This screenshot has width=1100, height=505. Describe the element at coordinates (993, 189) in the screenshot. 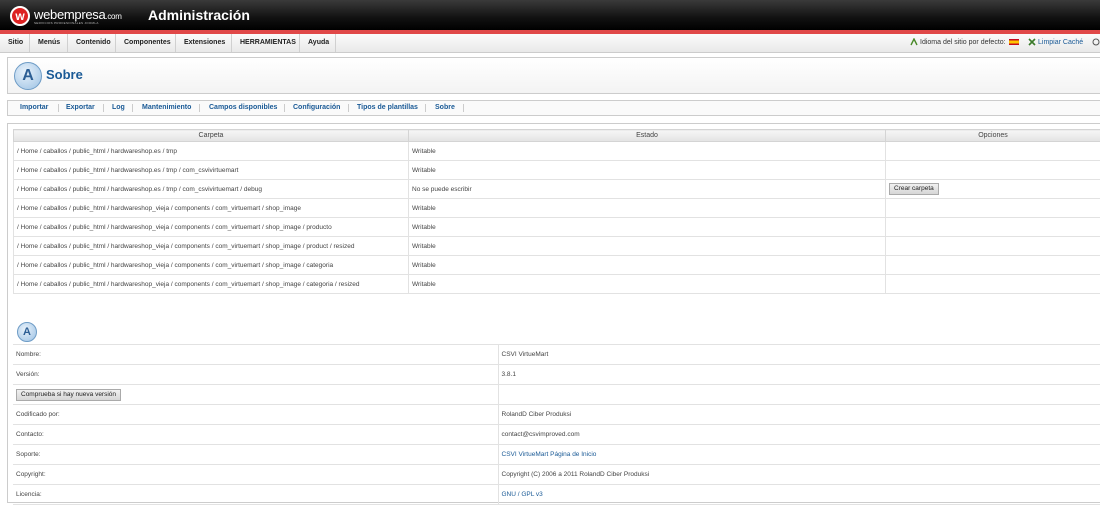

I see `folder-option: Crear carpeta` at that location.